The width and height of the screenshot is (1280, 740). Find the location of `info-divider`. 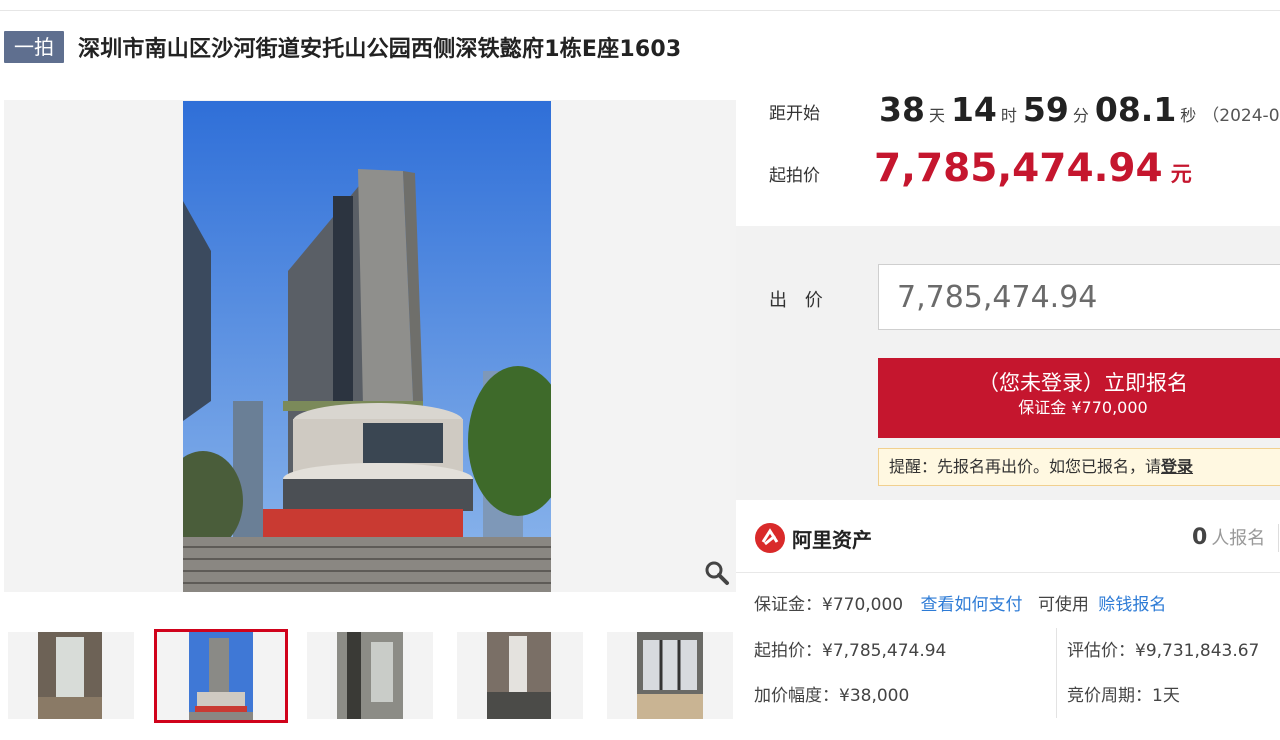

info-divider is located at coordinates (1056, 673).